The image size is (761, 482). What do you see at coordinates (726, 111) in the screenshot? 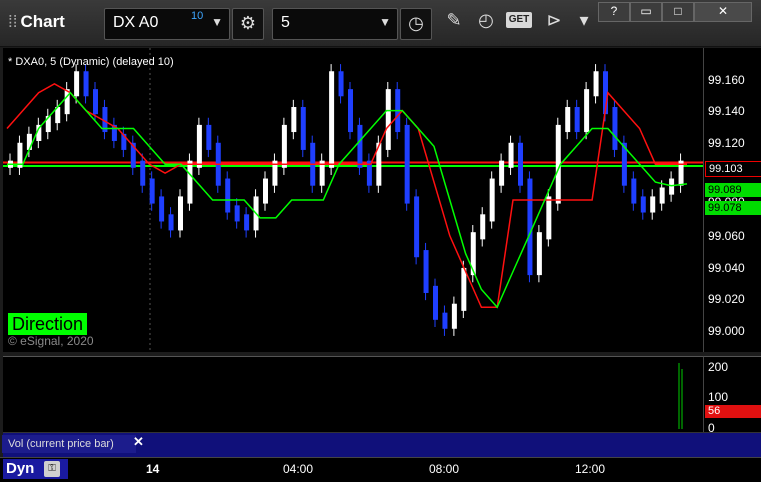
I see `price-tick: 99.140` at bounding box center [726, 111].